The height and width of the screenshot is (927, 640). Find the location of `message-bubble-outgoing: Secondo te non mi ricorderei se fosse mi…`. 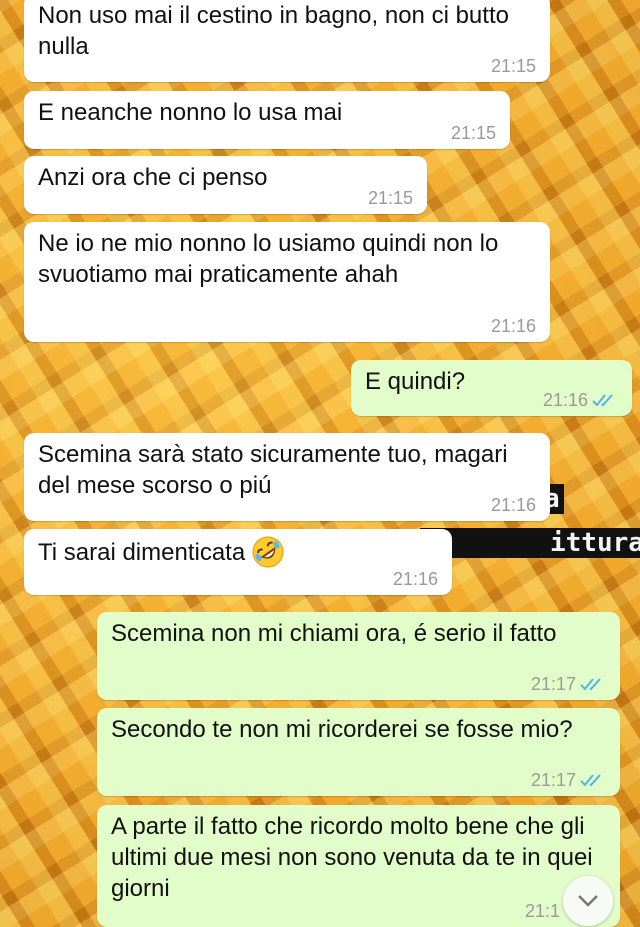

message-bubble-outgoing: Secondo te non mi ricorderei se fosse mi… is located at coordinates (358, 752).